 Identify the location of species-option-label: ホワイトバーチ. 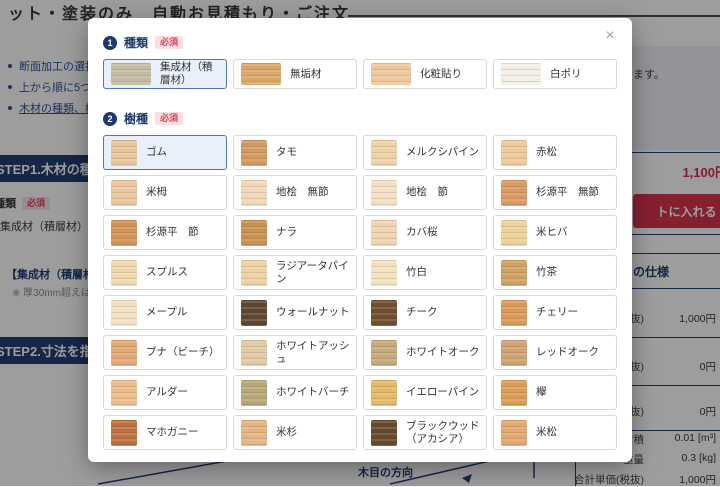
(313, 392).